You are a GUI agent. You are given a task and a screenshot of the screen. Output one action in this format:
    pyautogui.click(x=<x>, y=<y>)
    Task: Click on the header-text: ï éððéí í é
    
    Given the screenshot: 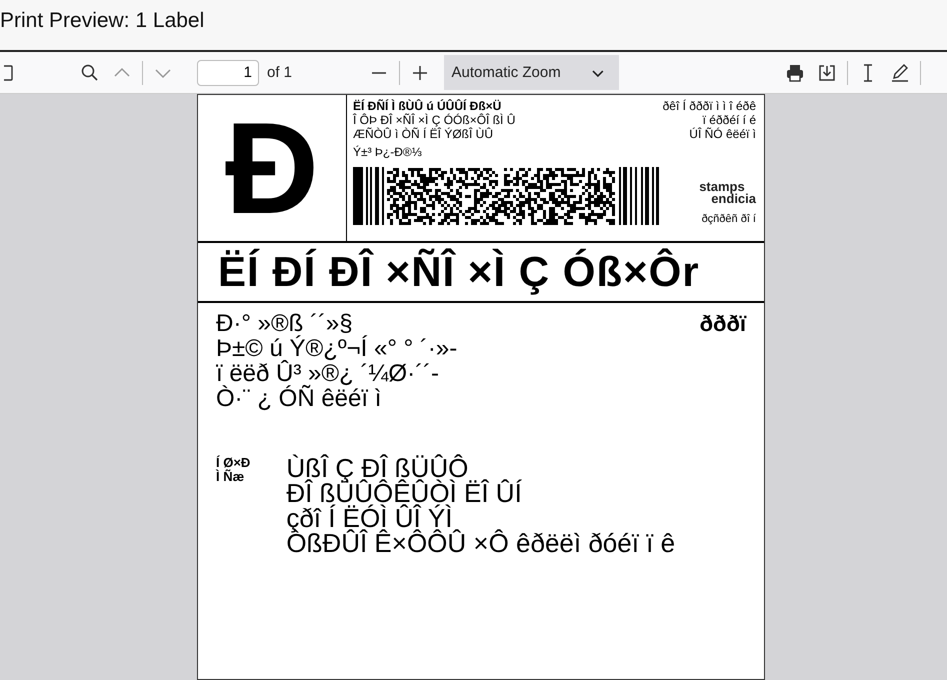 What is the action you would take?
    pyautogui.click(x=729, y=120)
    